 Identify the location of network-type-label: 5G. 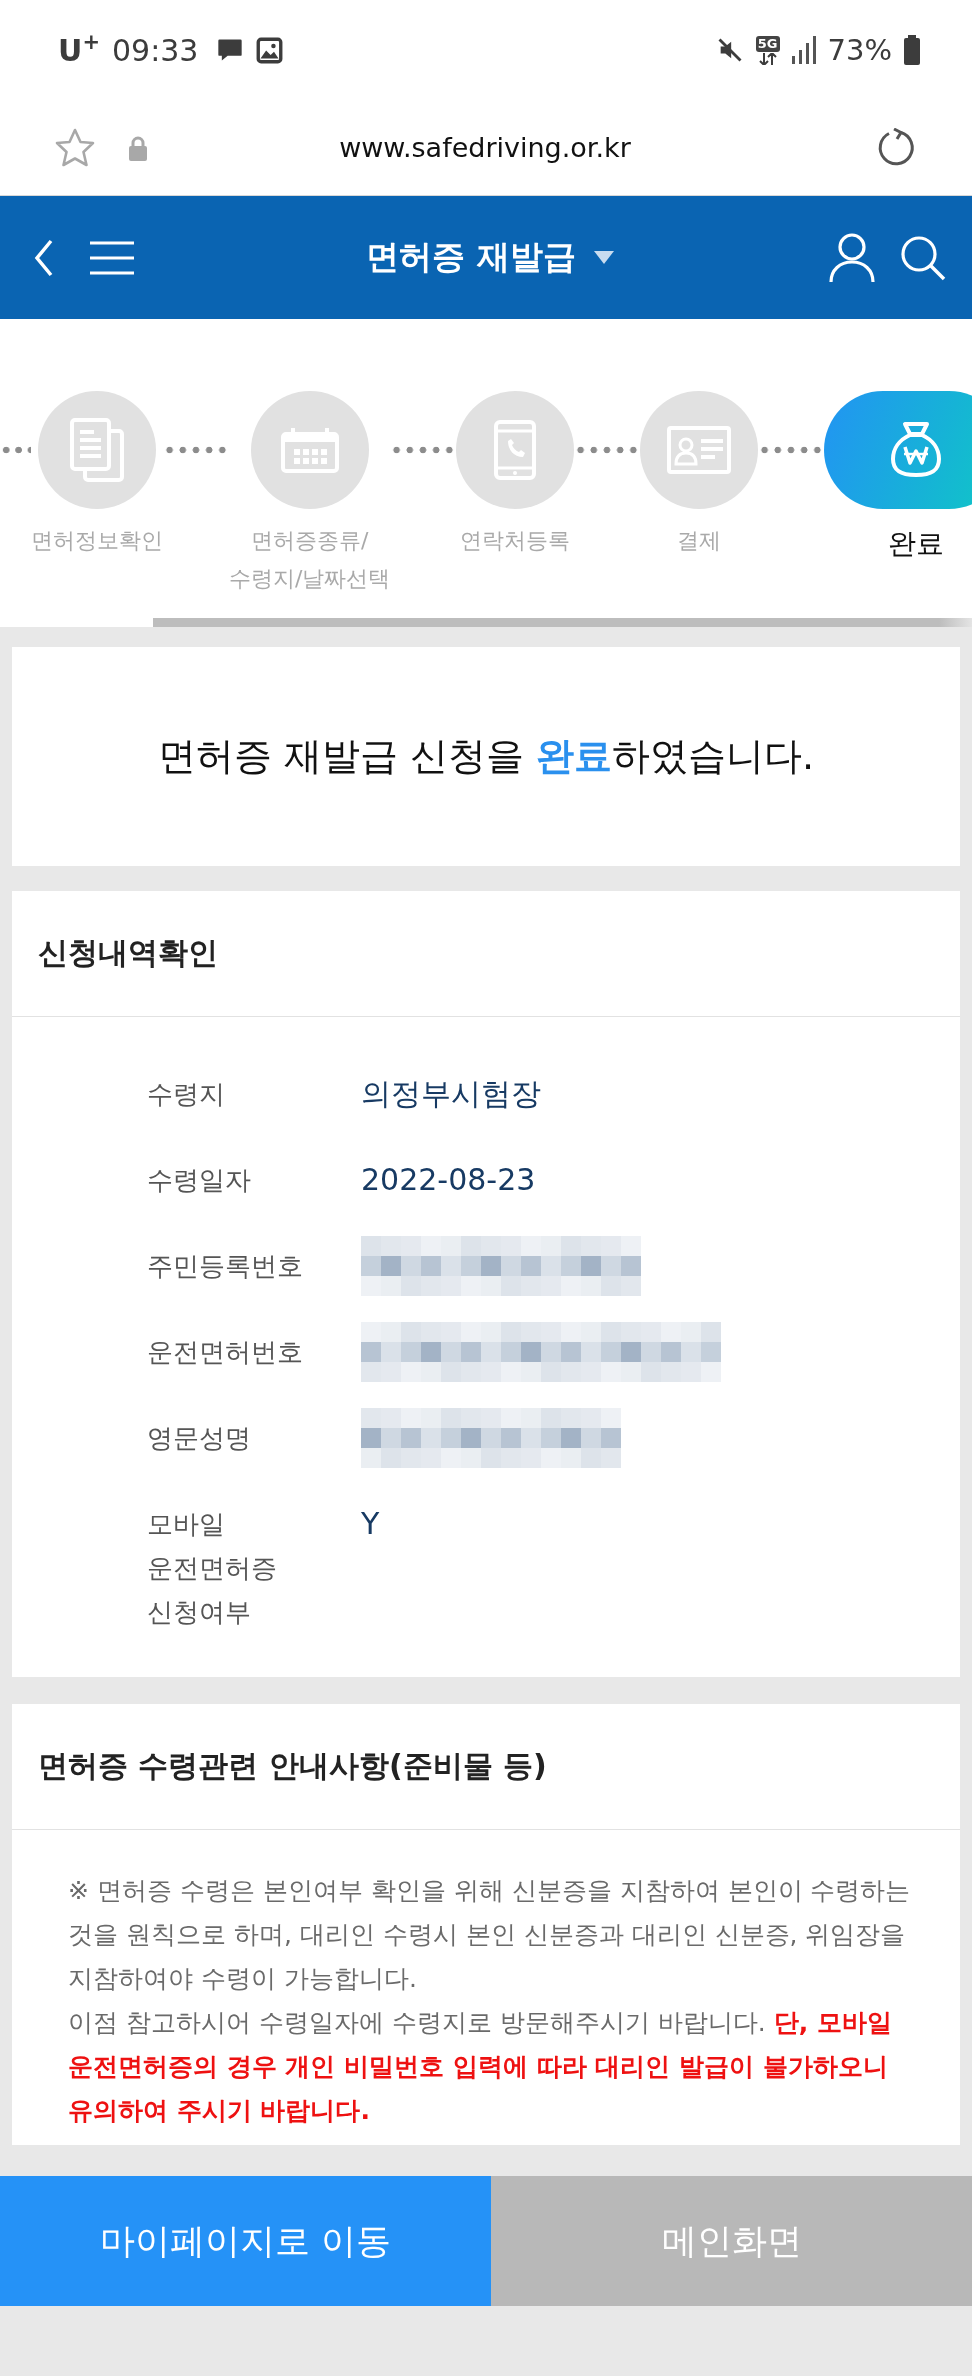
(767, 43).